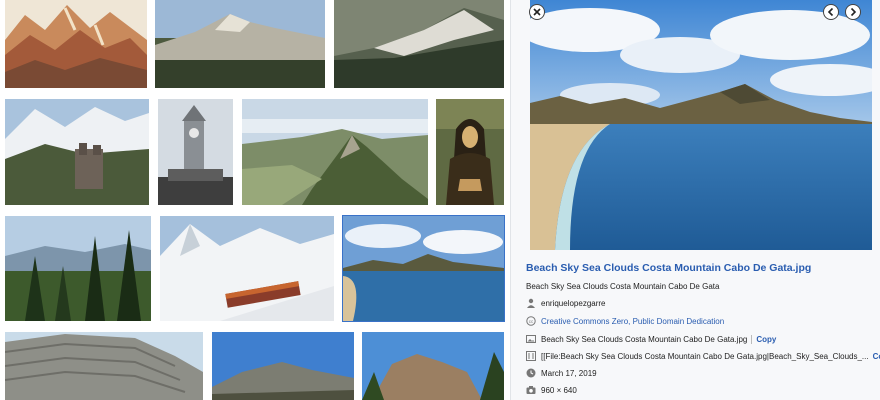  I want to click on close-button, so click(537, 12).